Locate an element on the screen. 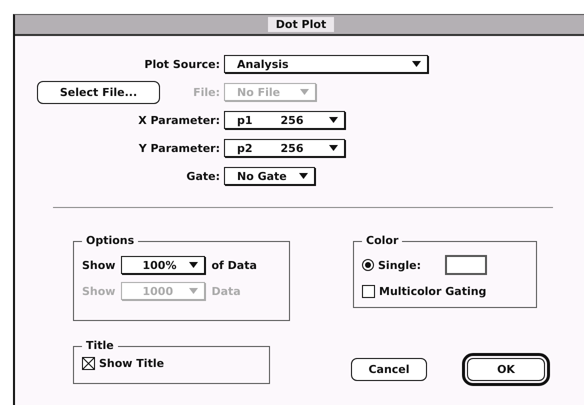 Image resolution: width=584 pixels, height=405 pixels. plot-source-dropdown: Analysis is located at coordinates (326, 64).